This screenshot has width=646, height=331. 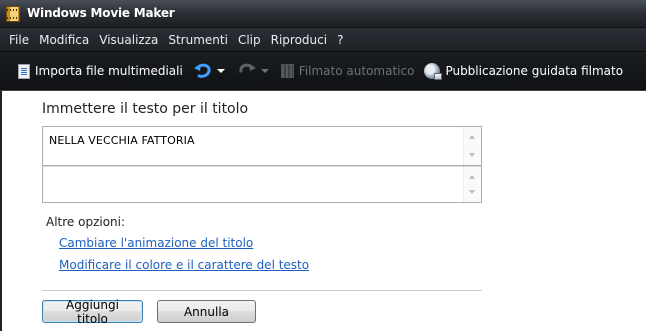 I want to click on publish-movie-button: Pubblicazione guidata filmato, so click(x=524, y=71).